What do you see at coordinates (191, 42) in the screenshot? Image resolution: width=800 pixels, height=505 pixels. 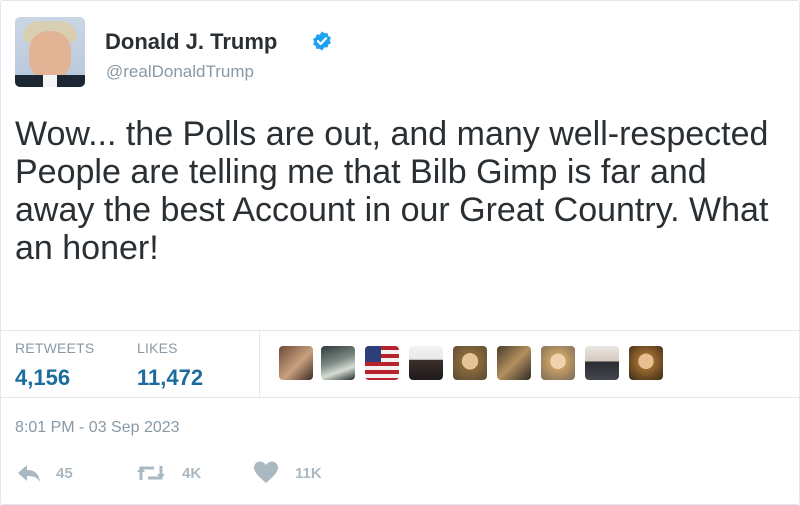 I see `author-name: Donald J. Trump` at bounding box center [191, 42].